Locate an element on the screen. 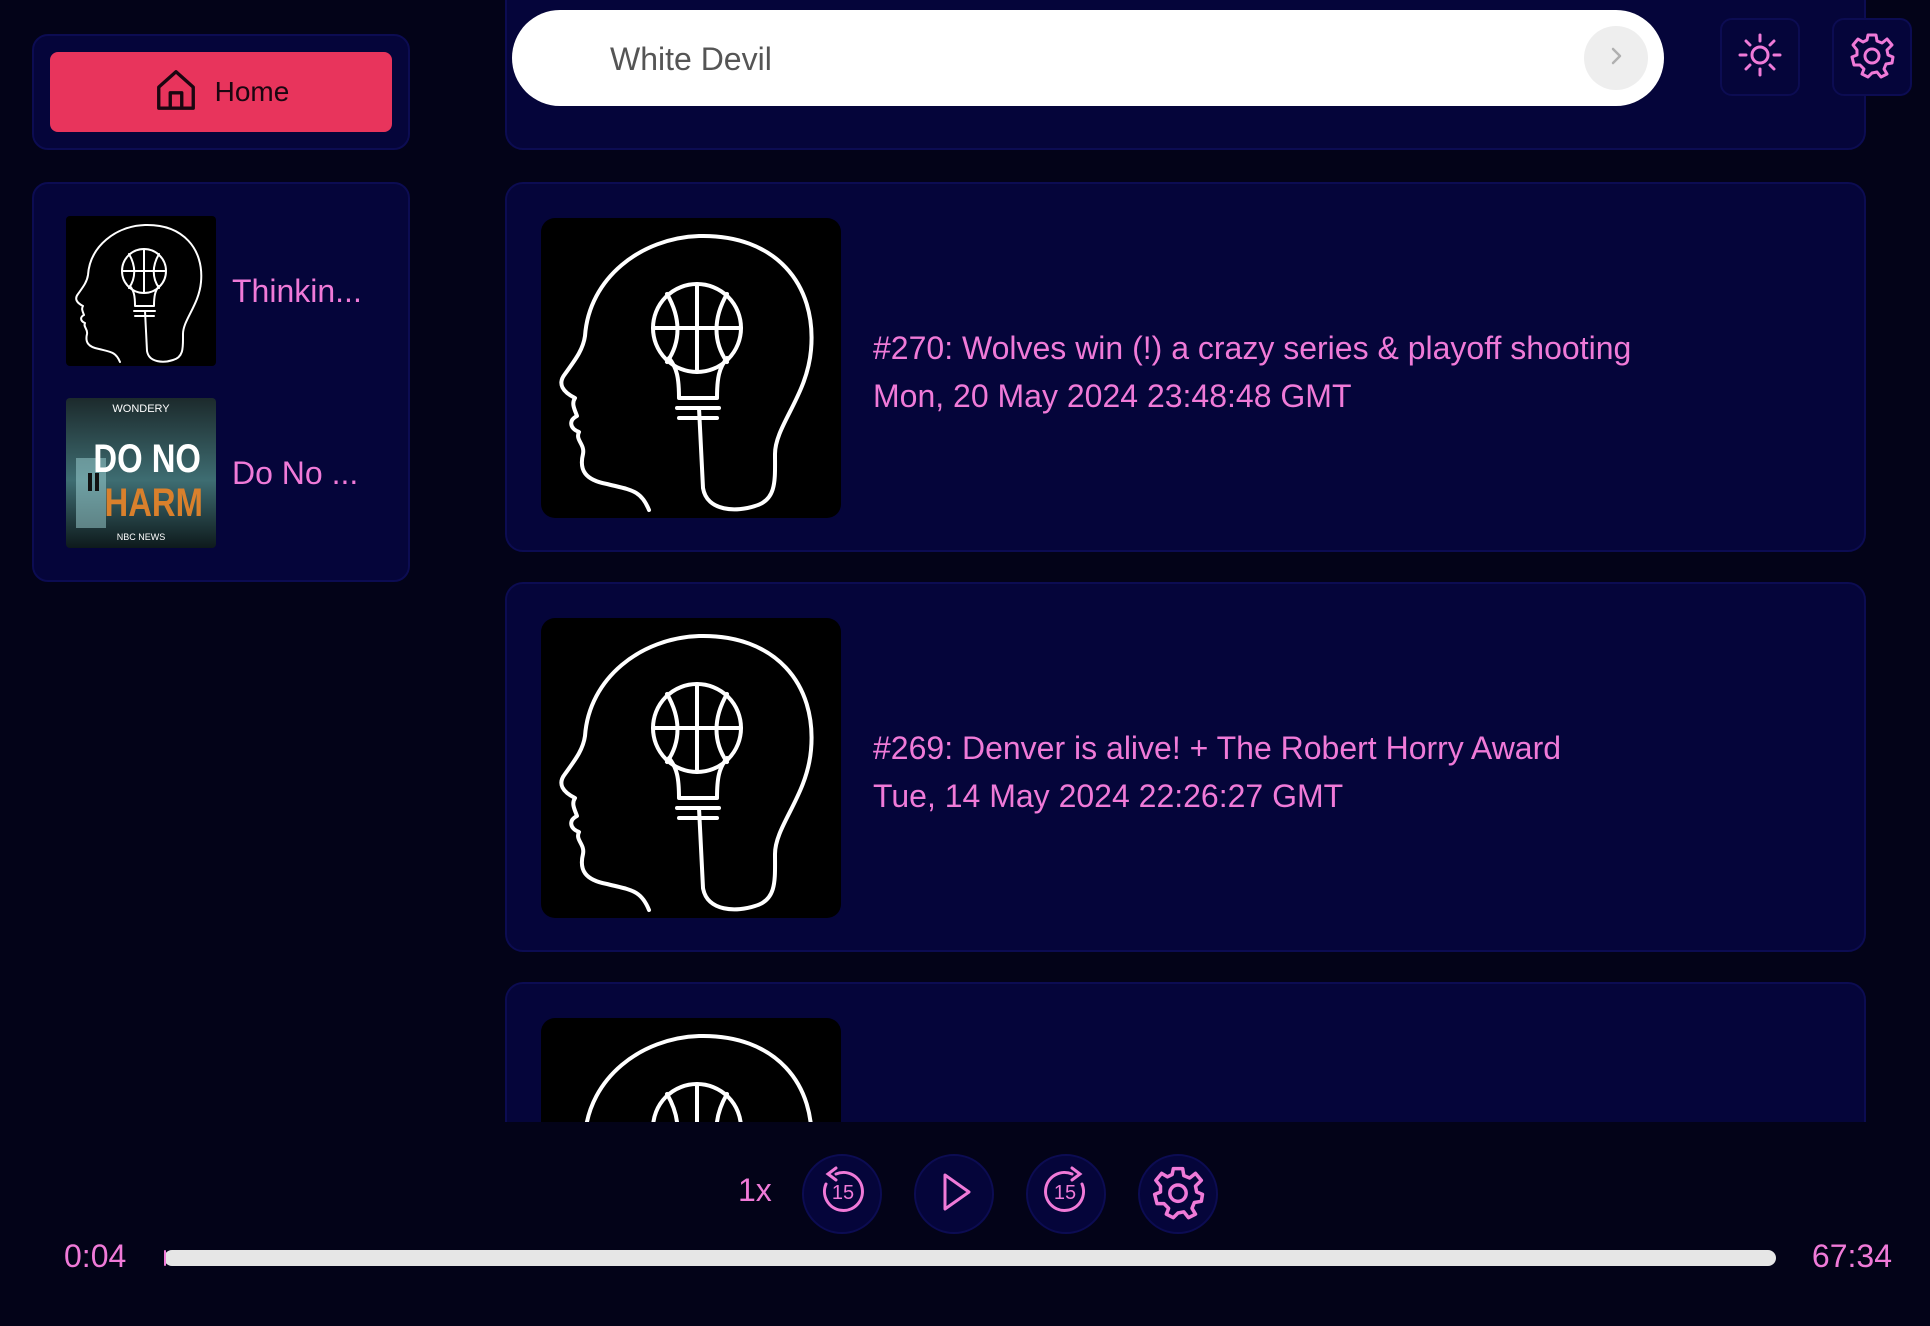 The image size is (1930, 1326). episode-date: Mon, 20 May 2024 23:48:48 GMT is located at coordinates (1112, 396).